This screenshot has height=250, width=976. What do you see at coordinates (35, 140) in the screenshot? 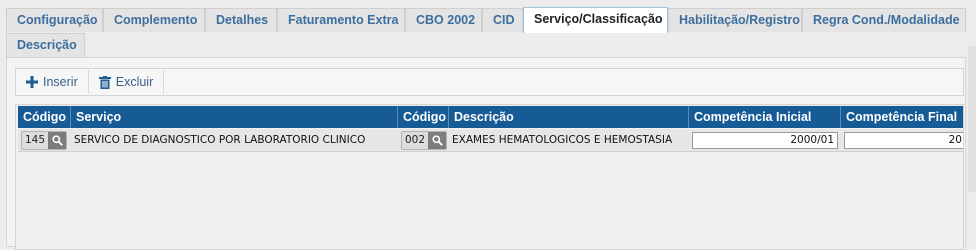
I see `servico-code: 145` at bounding box center [35, 140].